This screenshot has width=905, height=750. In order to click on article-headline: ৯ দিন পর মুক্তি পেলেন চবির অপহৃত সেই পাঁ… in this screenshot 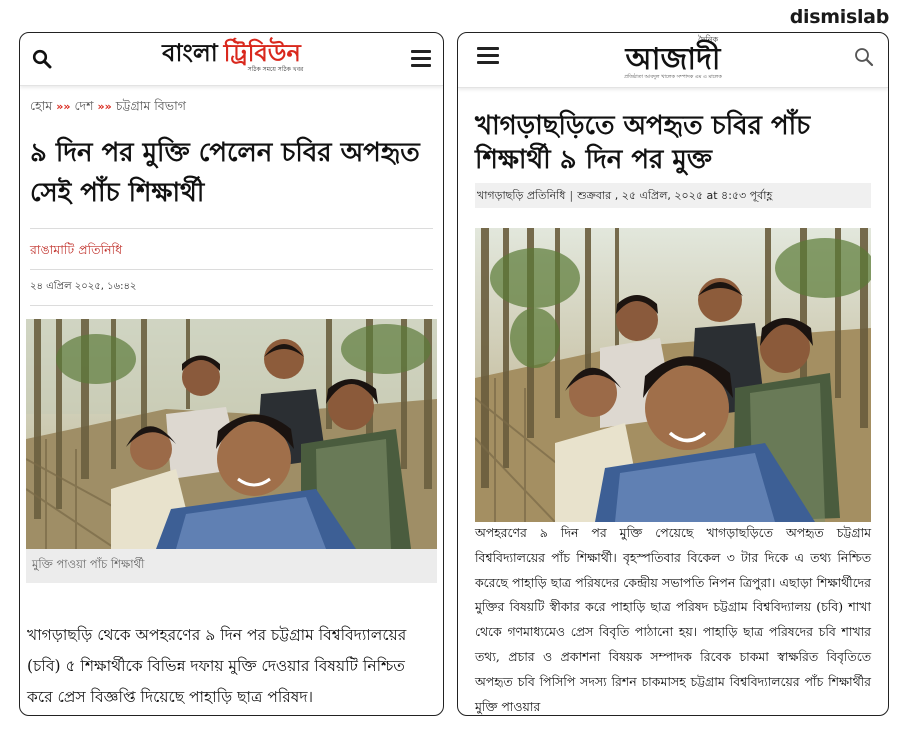, I will do `click(225, 173)`.